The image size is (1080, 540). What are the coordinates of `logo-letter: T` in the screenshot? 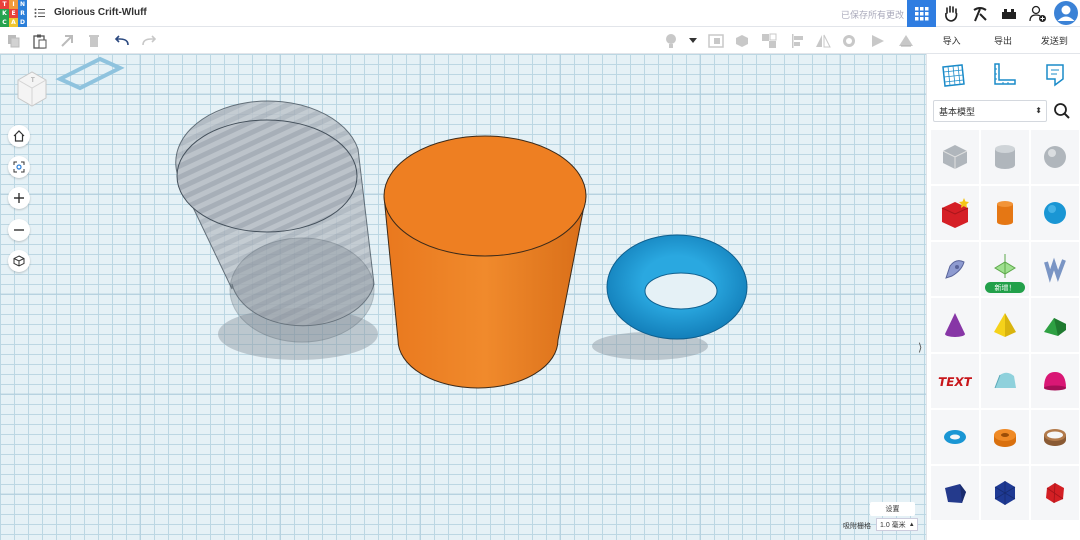 It's located at (4, 4).